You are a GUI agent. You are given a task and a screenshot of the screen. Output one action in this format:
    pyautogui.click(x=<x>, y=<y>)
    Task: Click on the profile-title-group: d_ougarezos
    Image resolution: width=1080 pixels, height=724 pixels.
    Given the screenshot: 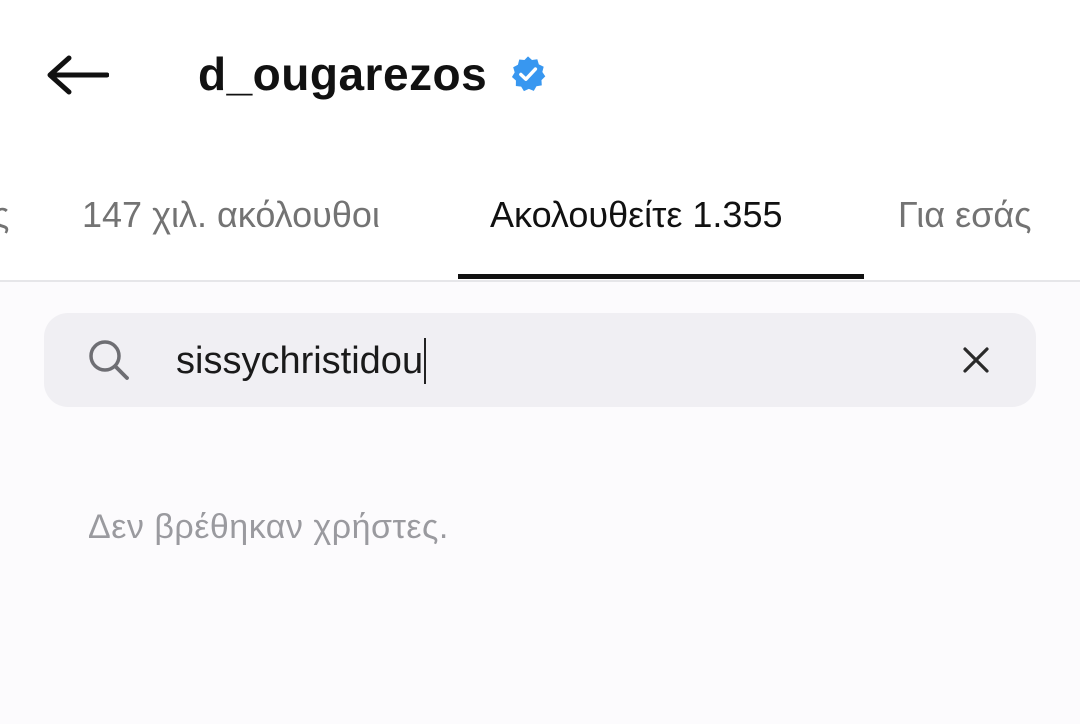 What is the action you would take?
    pyautogui.click(x=372, y=74)
    